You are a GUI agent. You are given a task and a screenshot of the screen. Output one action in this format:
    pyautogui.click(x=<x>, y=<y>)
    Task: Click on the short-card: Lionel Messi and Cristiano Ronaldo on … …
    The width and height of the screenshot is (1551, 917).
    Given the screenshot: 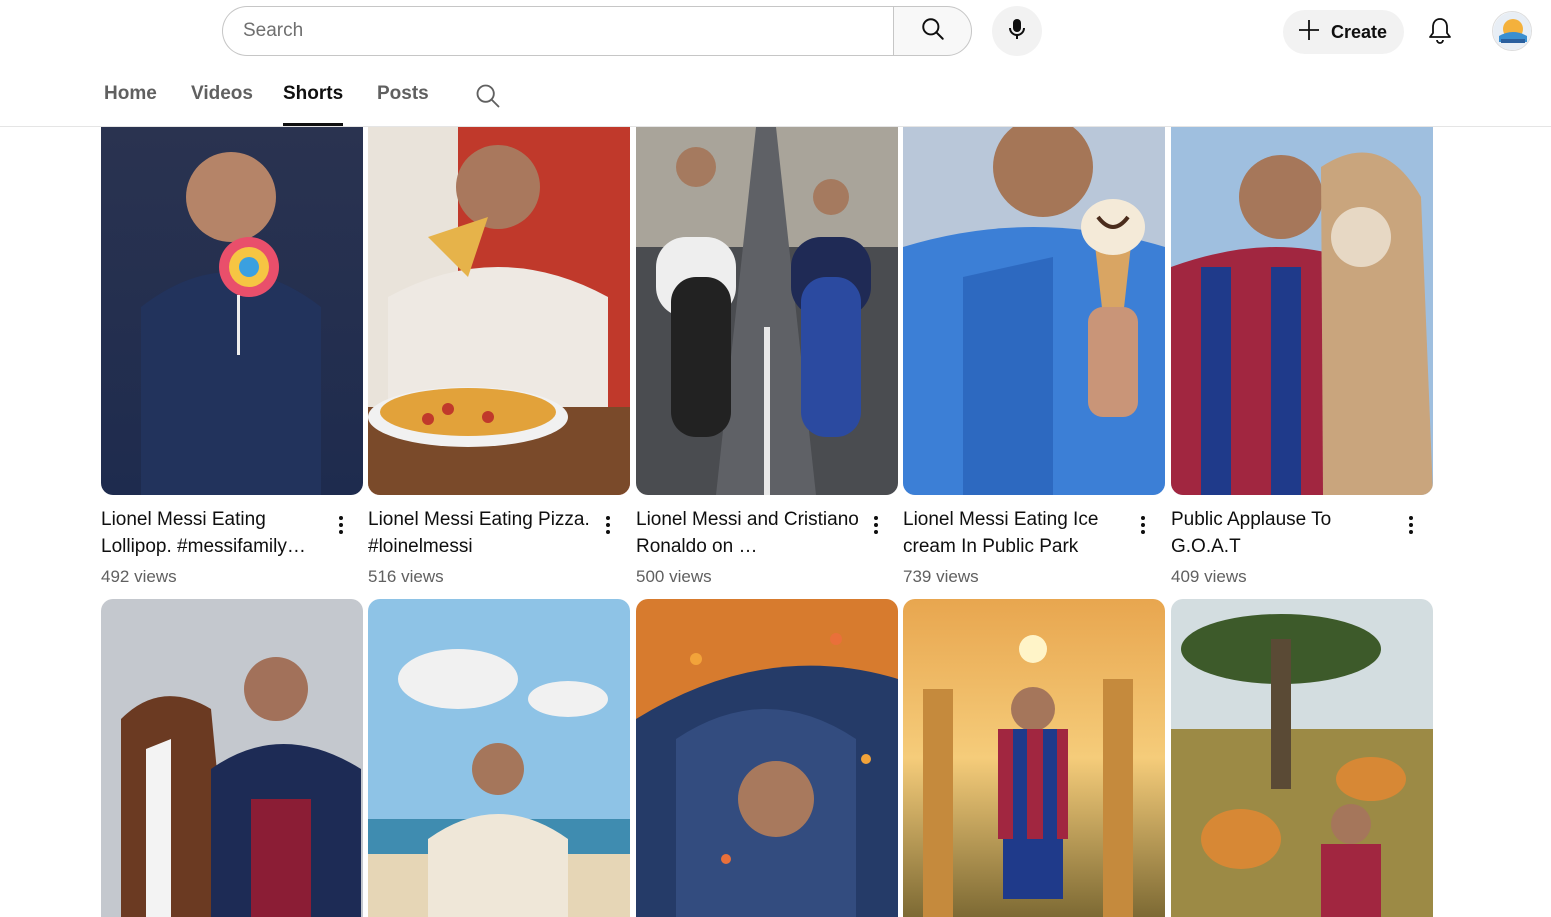 What is the action you would take?
    pyautogui.click(x=767, y=356)
    